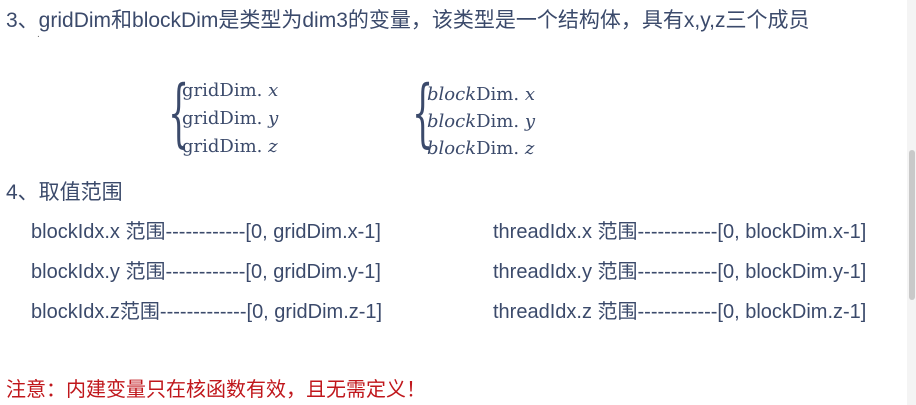  I want to click on griddim-z-component: z, so click(273, 146).